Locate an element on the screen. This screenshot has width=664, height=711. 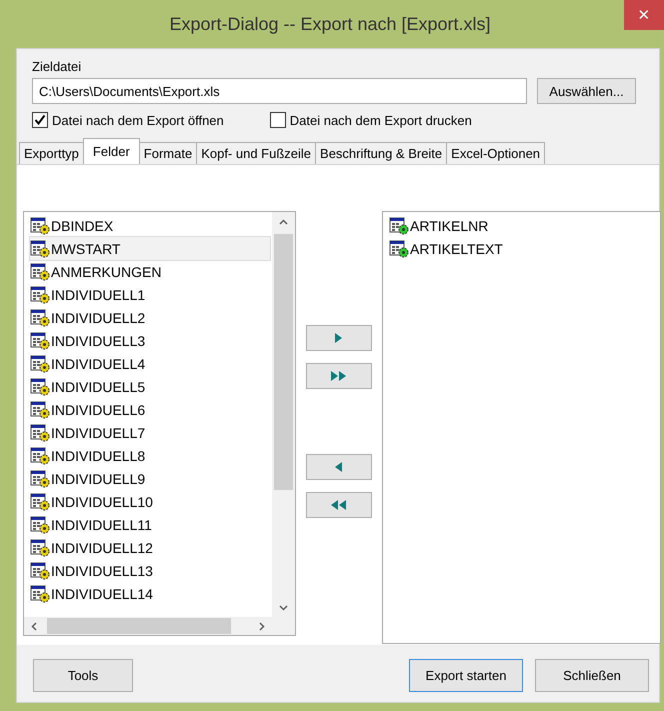
double-left-arrow-icon is located at coordinates (339, 505).